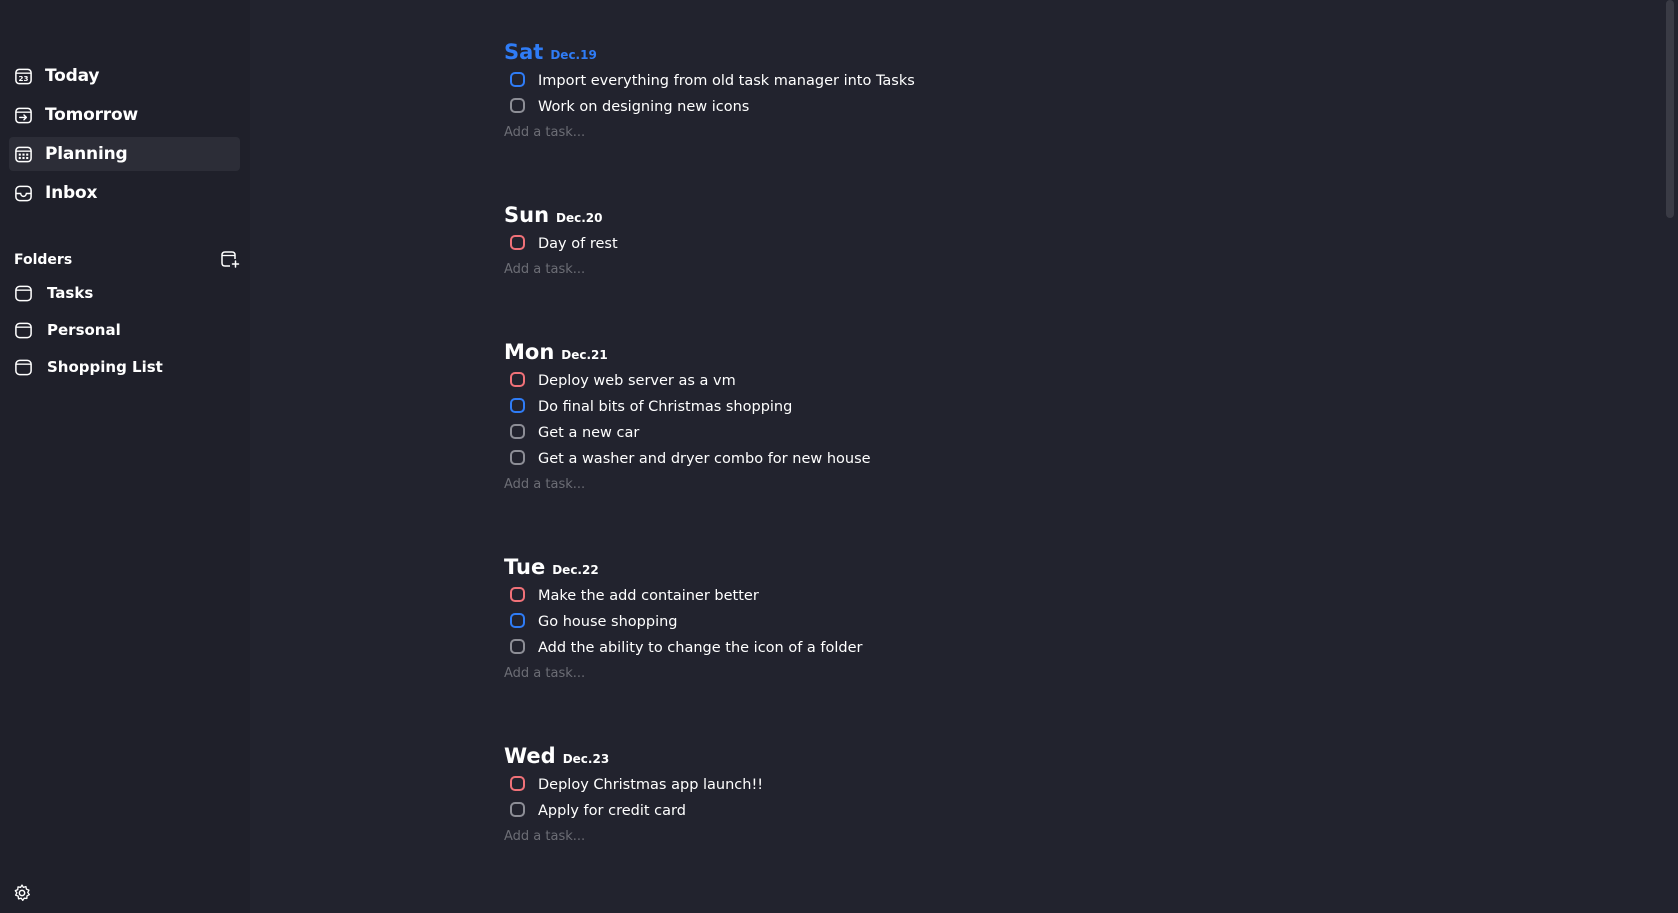 The width and height of the screenshot is (1678, 913). What do you see at coordinates (527, 215) in the screenshot?
I see `day-name: Sun` at bounding box center [527, 215].